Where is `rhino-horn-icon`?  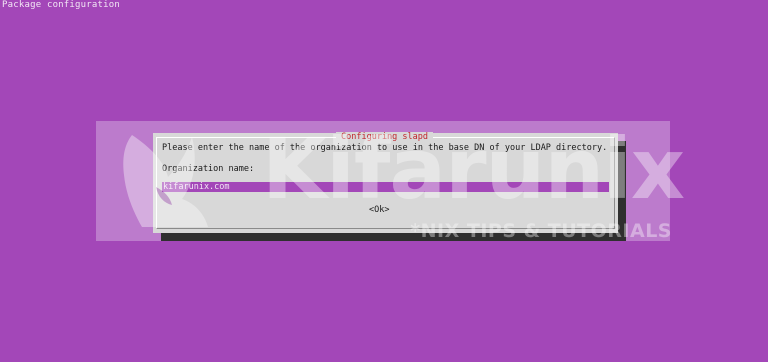
rhino-horn-icon is located at coordinates (165, 181).